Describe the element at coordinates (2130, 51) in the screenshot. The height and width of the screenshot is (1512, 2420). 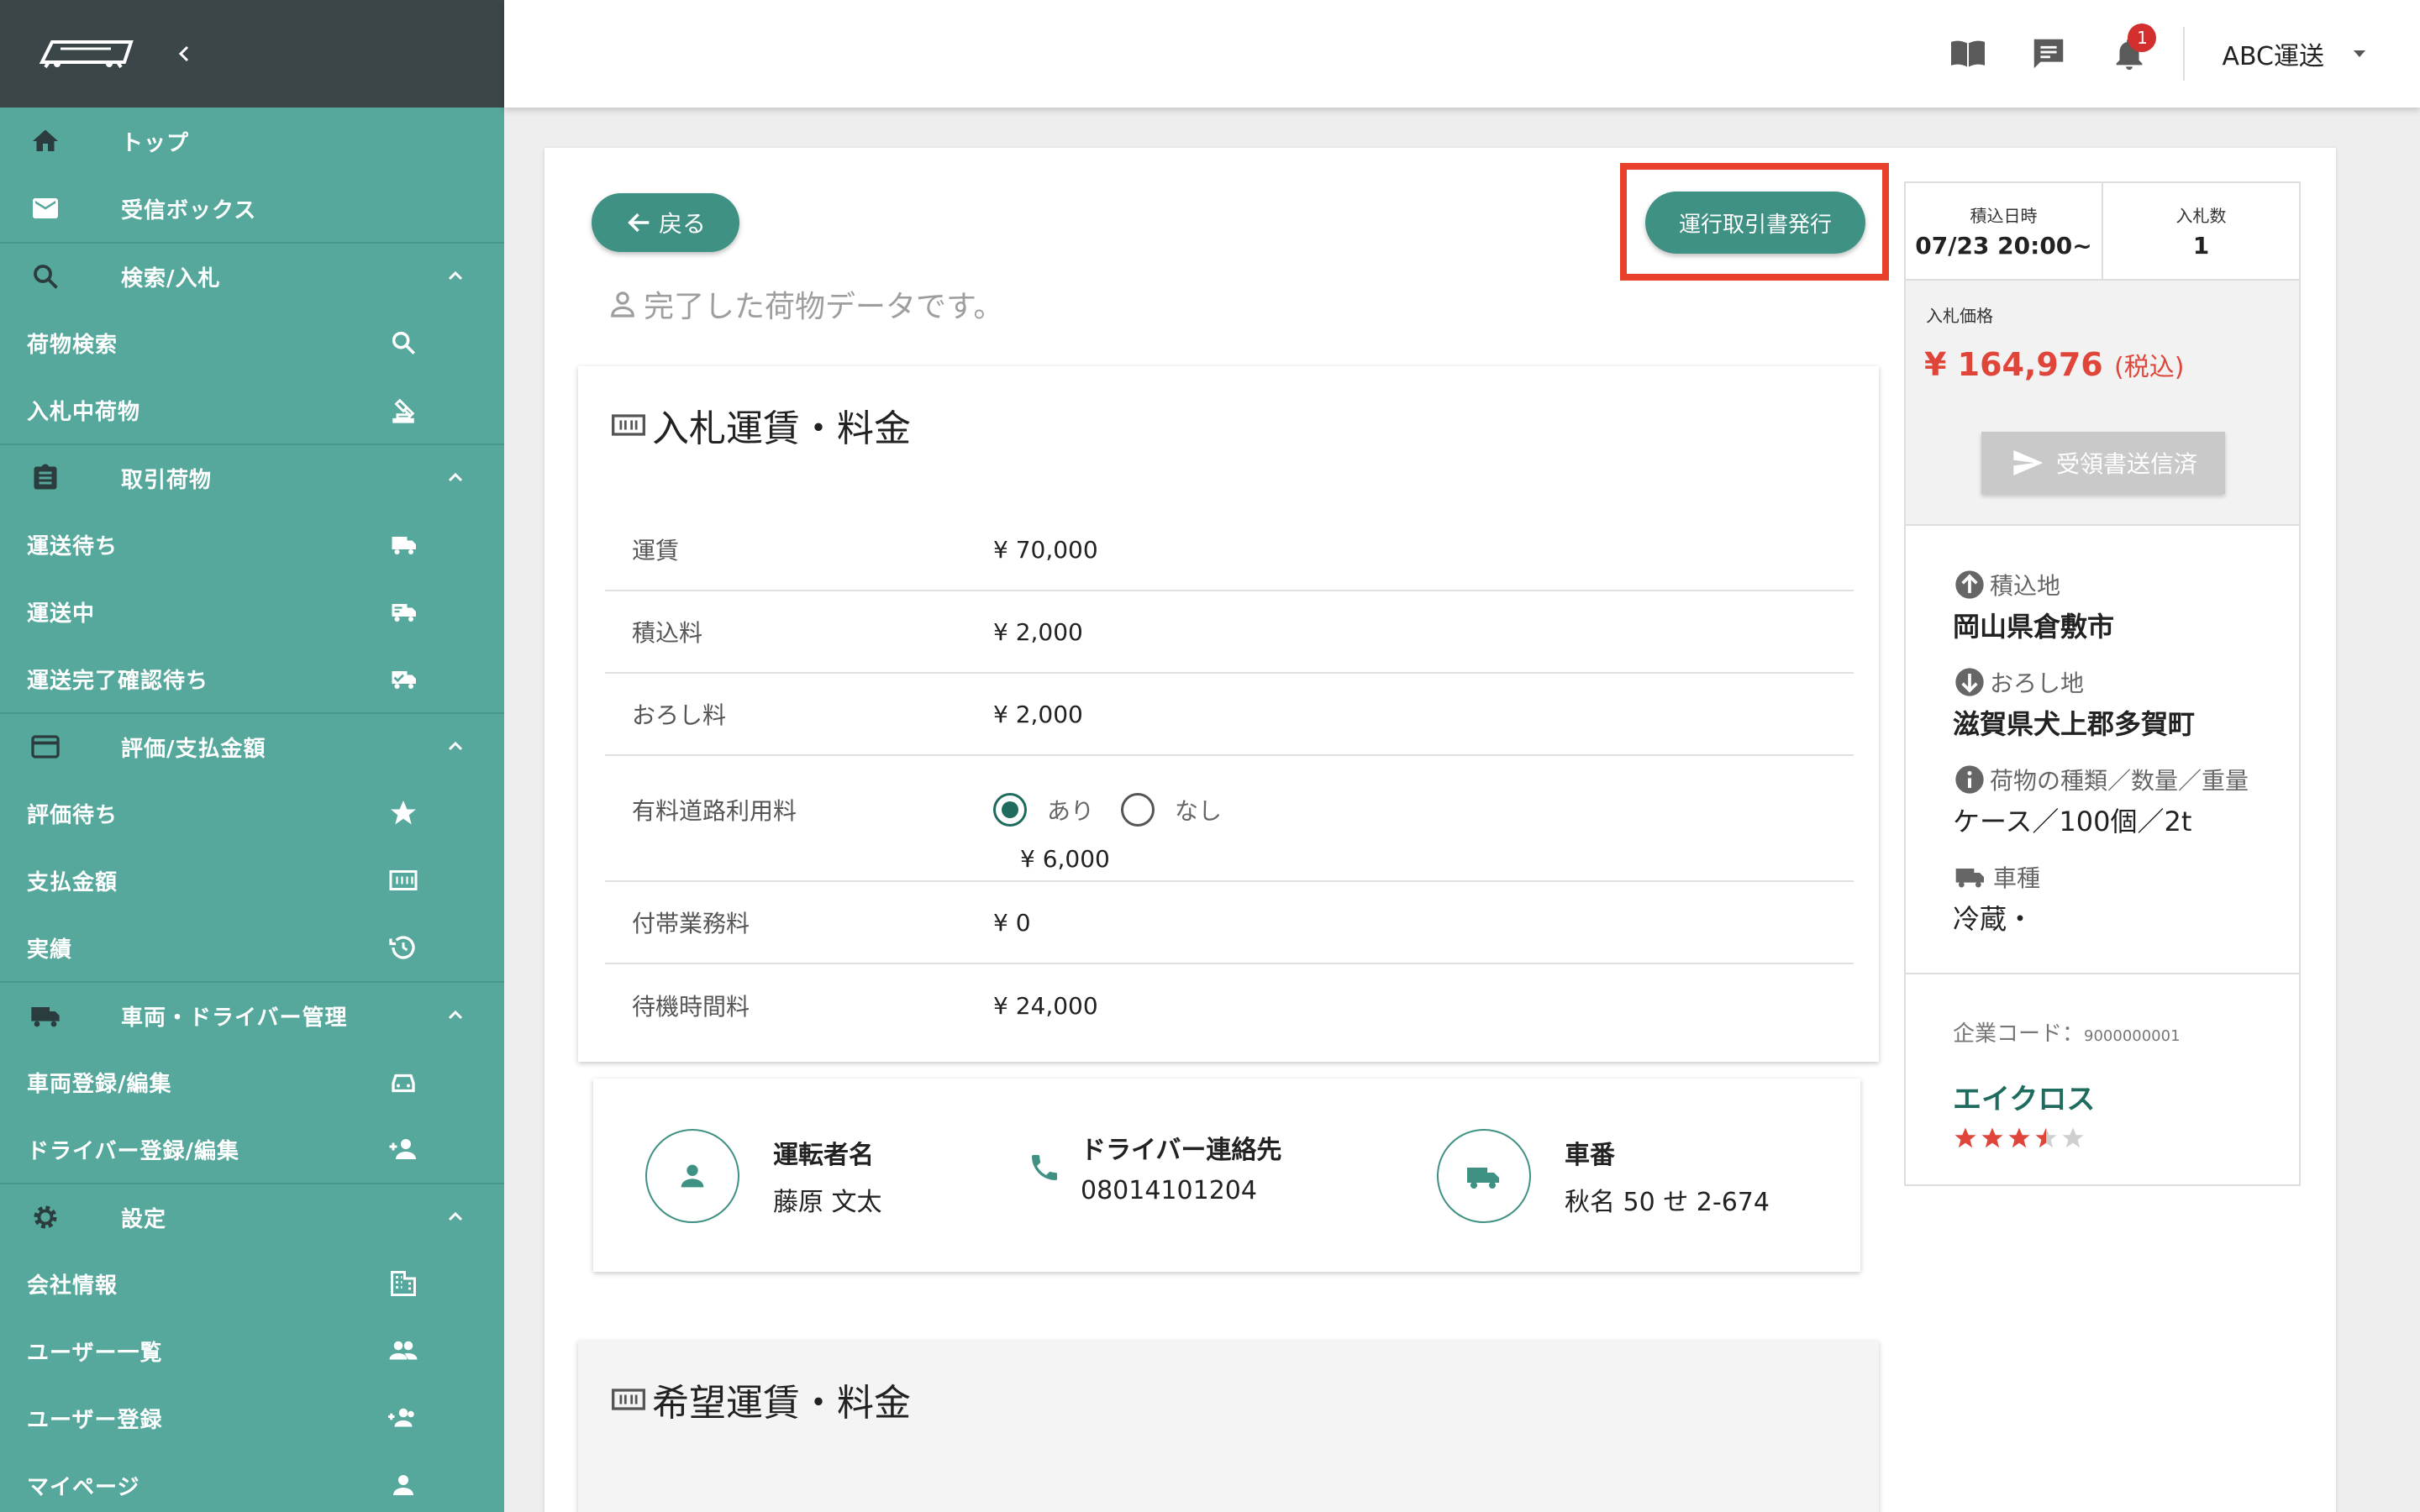
I see `bell-icon: 1` at that location.